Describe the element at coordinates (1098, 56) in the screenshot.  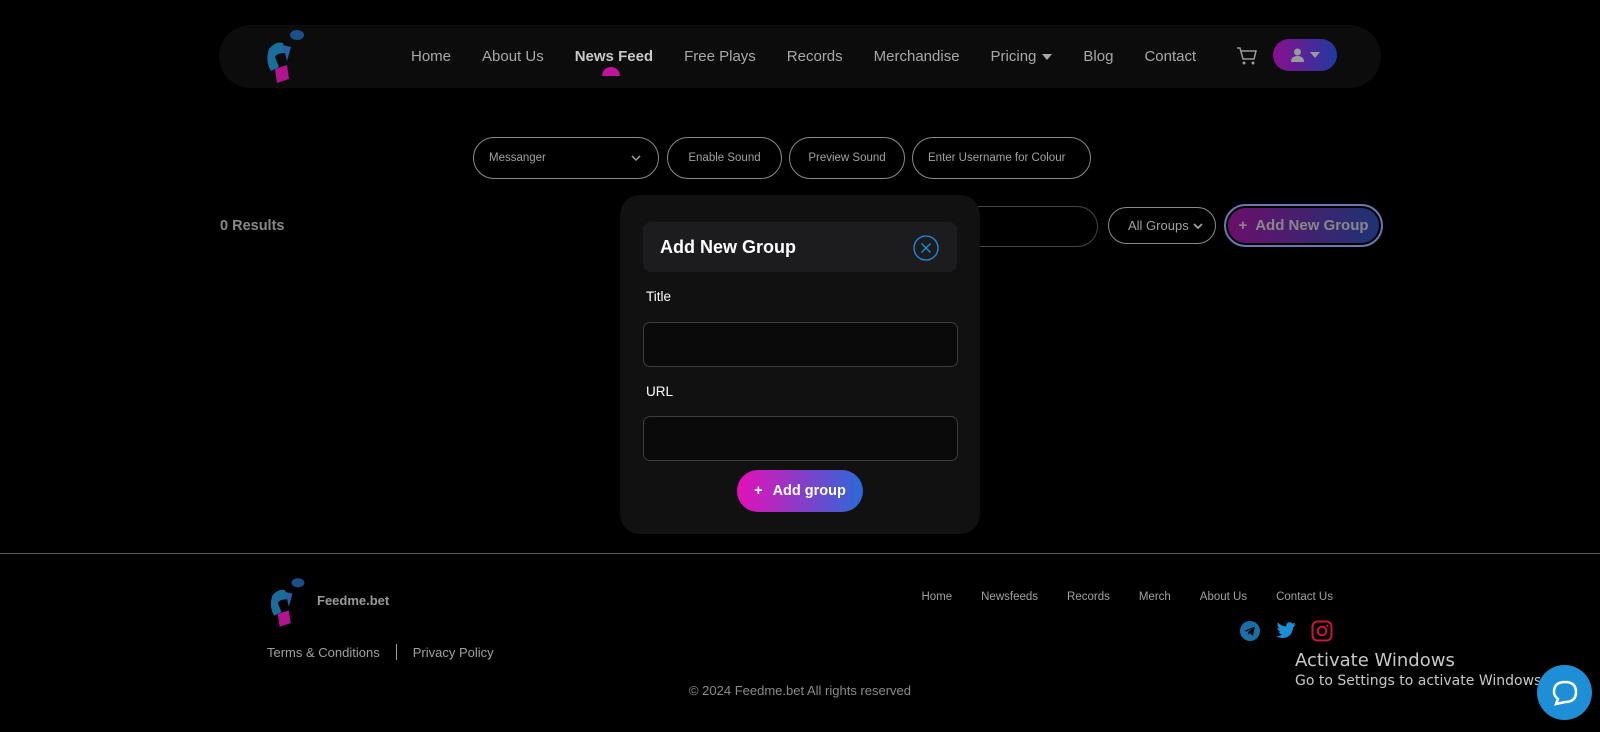
I see `nav-blog: Blog` at that location.